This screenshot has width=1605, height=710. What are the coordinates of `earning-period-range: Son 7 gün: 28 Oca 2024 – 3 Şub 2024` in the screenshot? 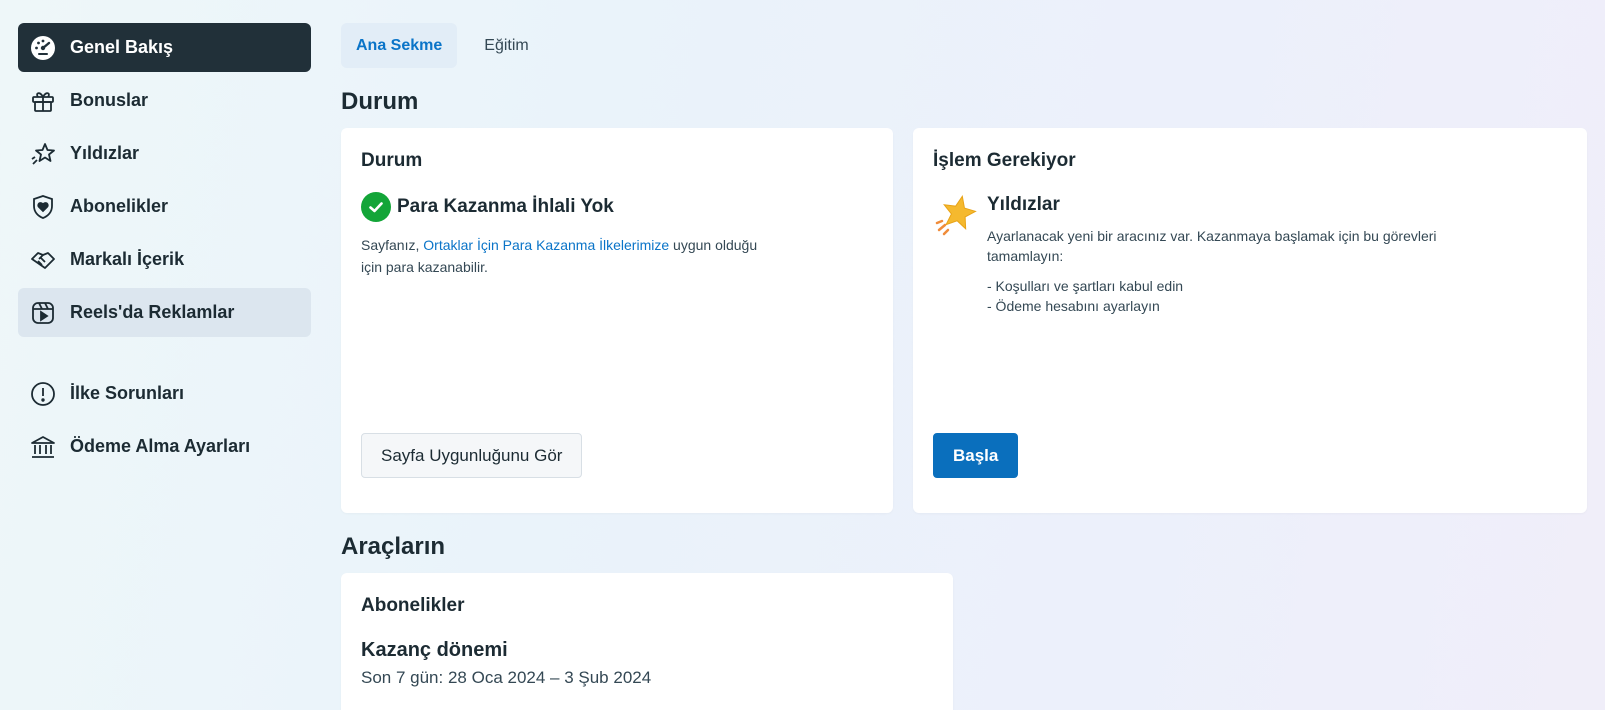 It's located at (506, 677).